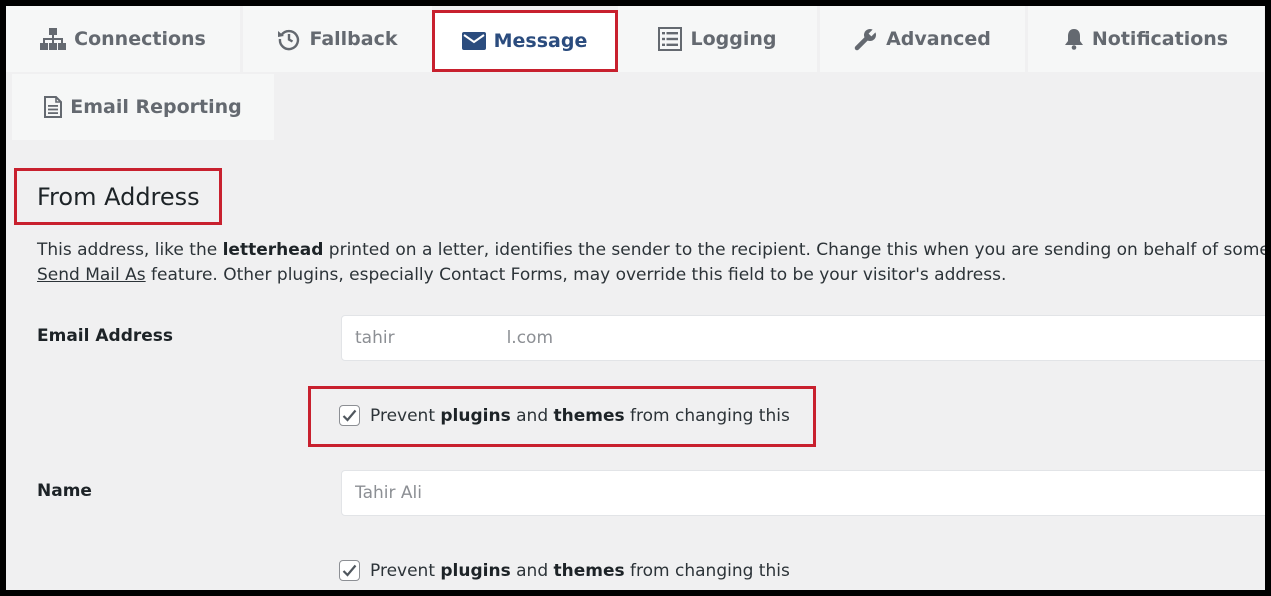 Image resolution: width=1271 pixels, height=596 pixels. What do you see at coordinates (156, 107) in the screenshot?
I see `tab-label: Email Reporting` at bounding box center [156, 107].